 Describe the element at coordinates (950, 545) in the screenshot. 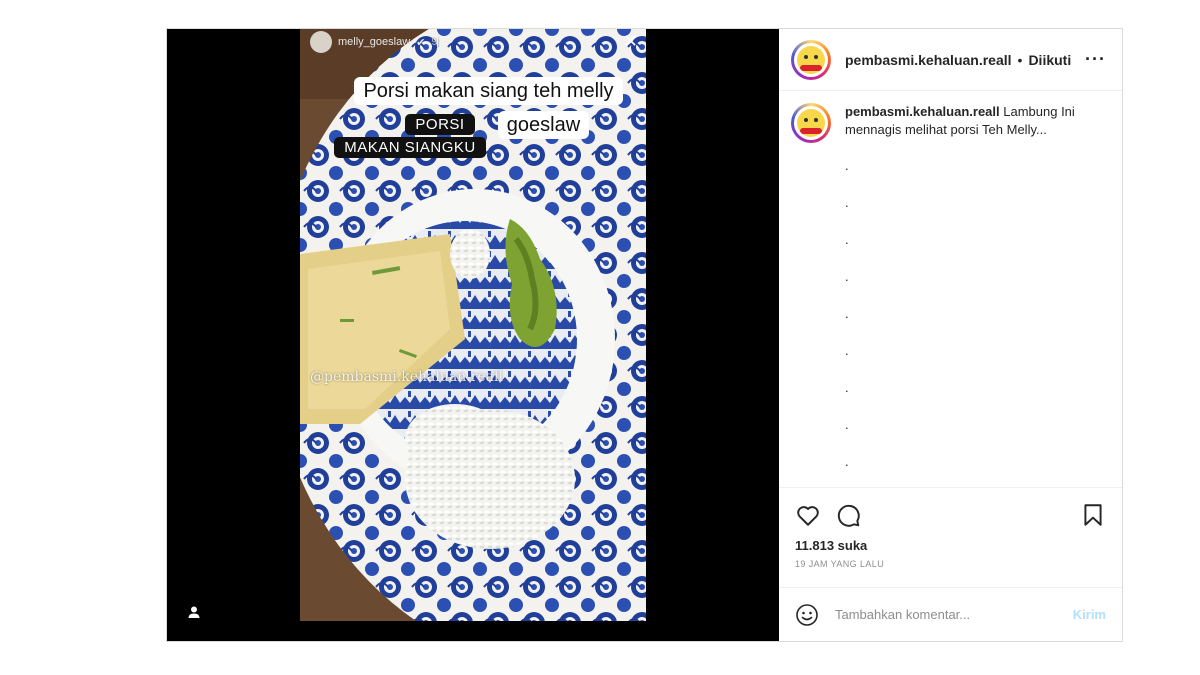

I see `likes-count: 11.813 suka` at that location.